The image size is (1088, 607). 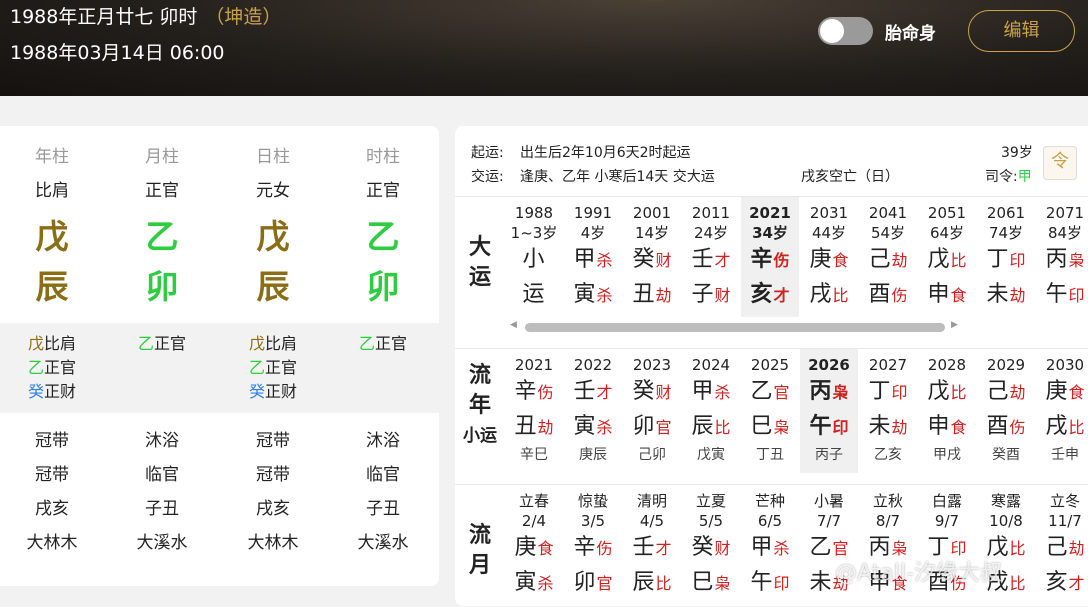 I want to click on liuyue-cell: 白露 9/7 丁印 酉伤, so click(x=947, y=546).